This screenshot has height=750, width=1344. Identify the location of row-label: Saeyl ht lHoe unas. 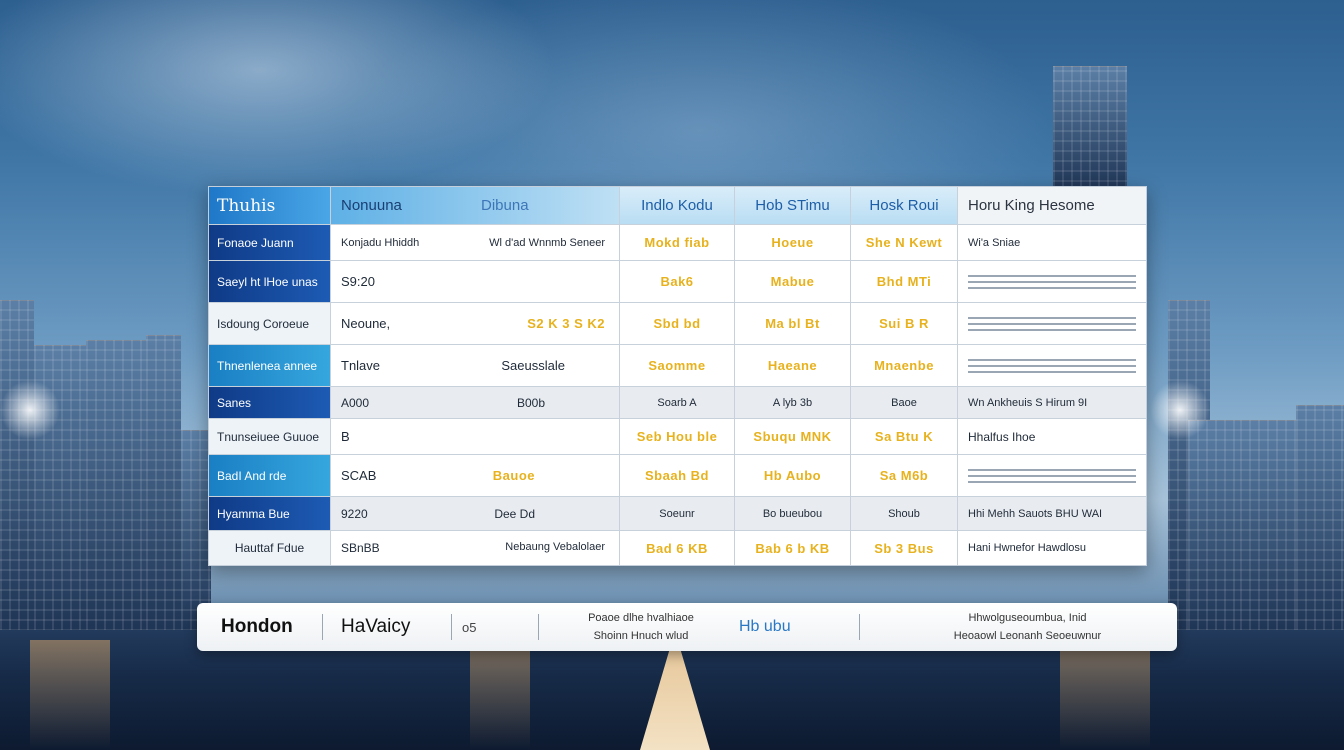
(270, 281).